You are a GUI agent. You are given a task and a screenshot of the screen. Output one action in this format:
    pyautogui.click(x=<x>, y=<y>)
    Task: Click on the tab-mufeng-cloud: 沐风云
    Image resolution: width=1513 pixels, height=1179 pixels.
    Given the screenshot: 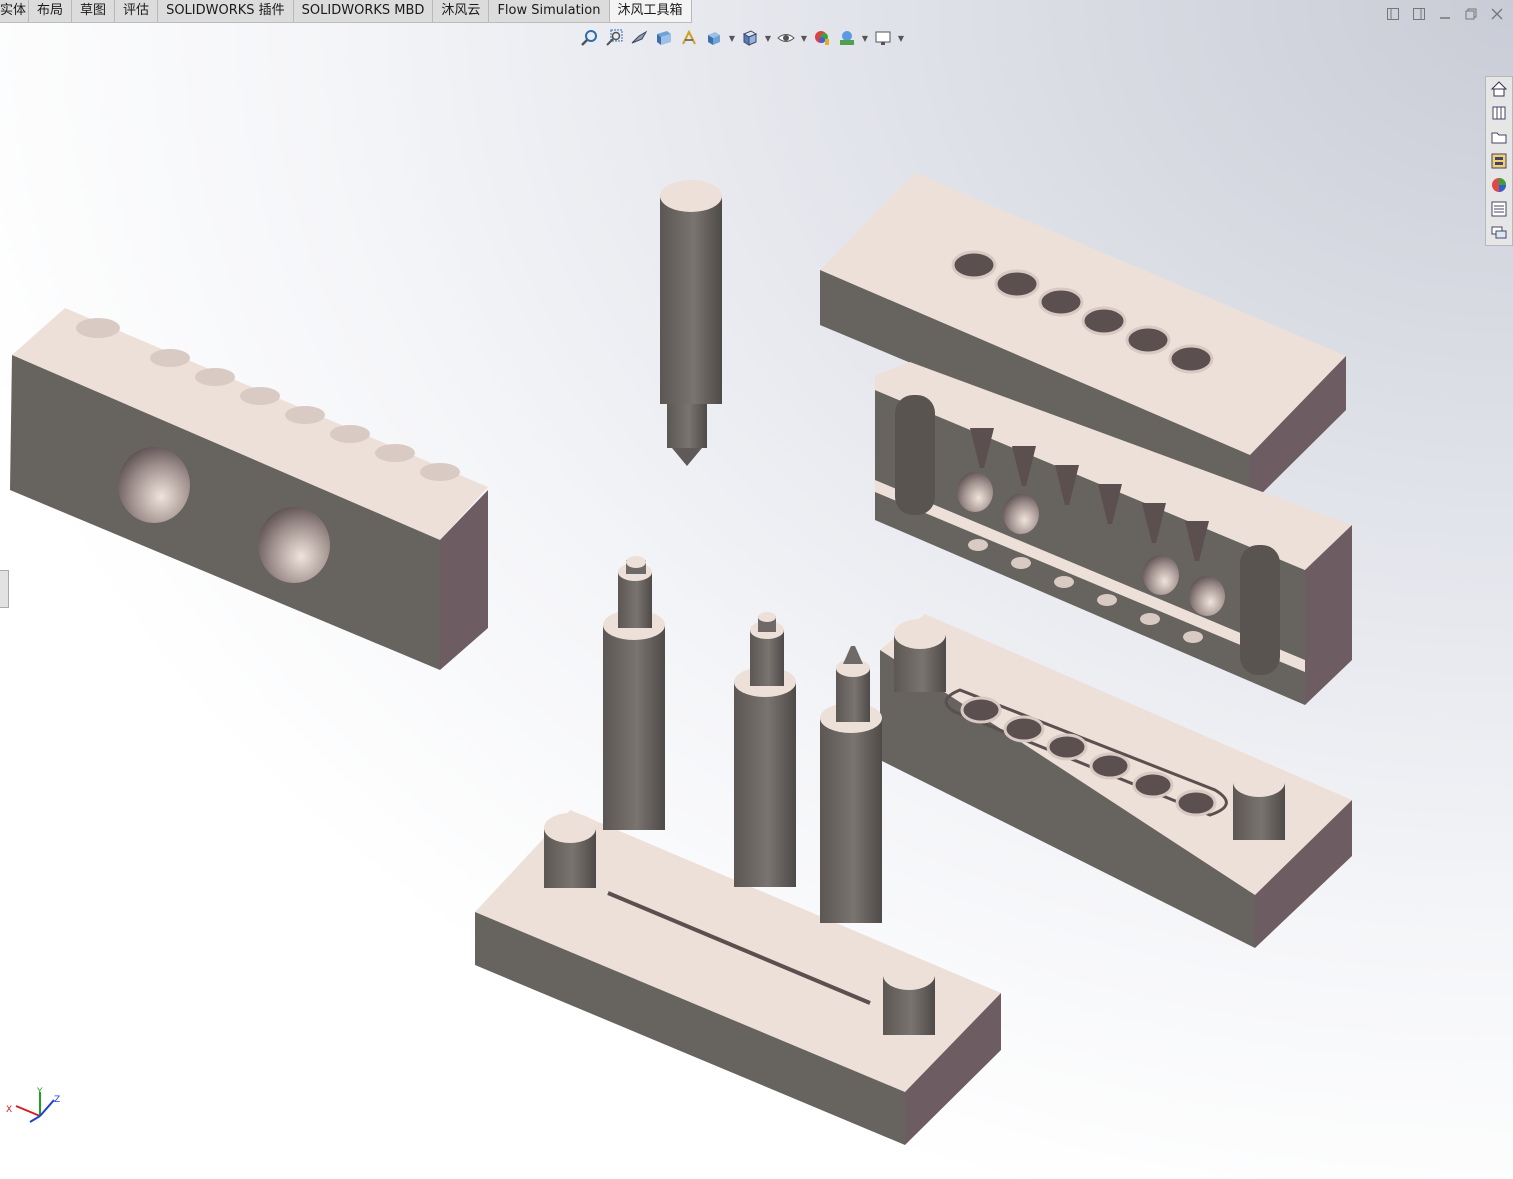 What is the action you would take?
    pyautogui.click(x=461, y=11)
    